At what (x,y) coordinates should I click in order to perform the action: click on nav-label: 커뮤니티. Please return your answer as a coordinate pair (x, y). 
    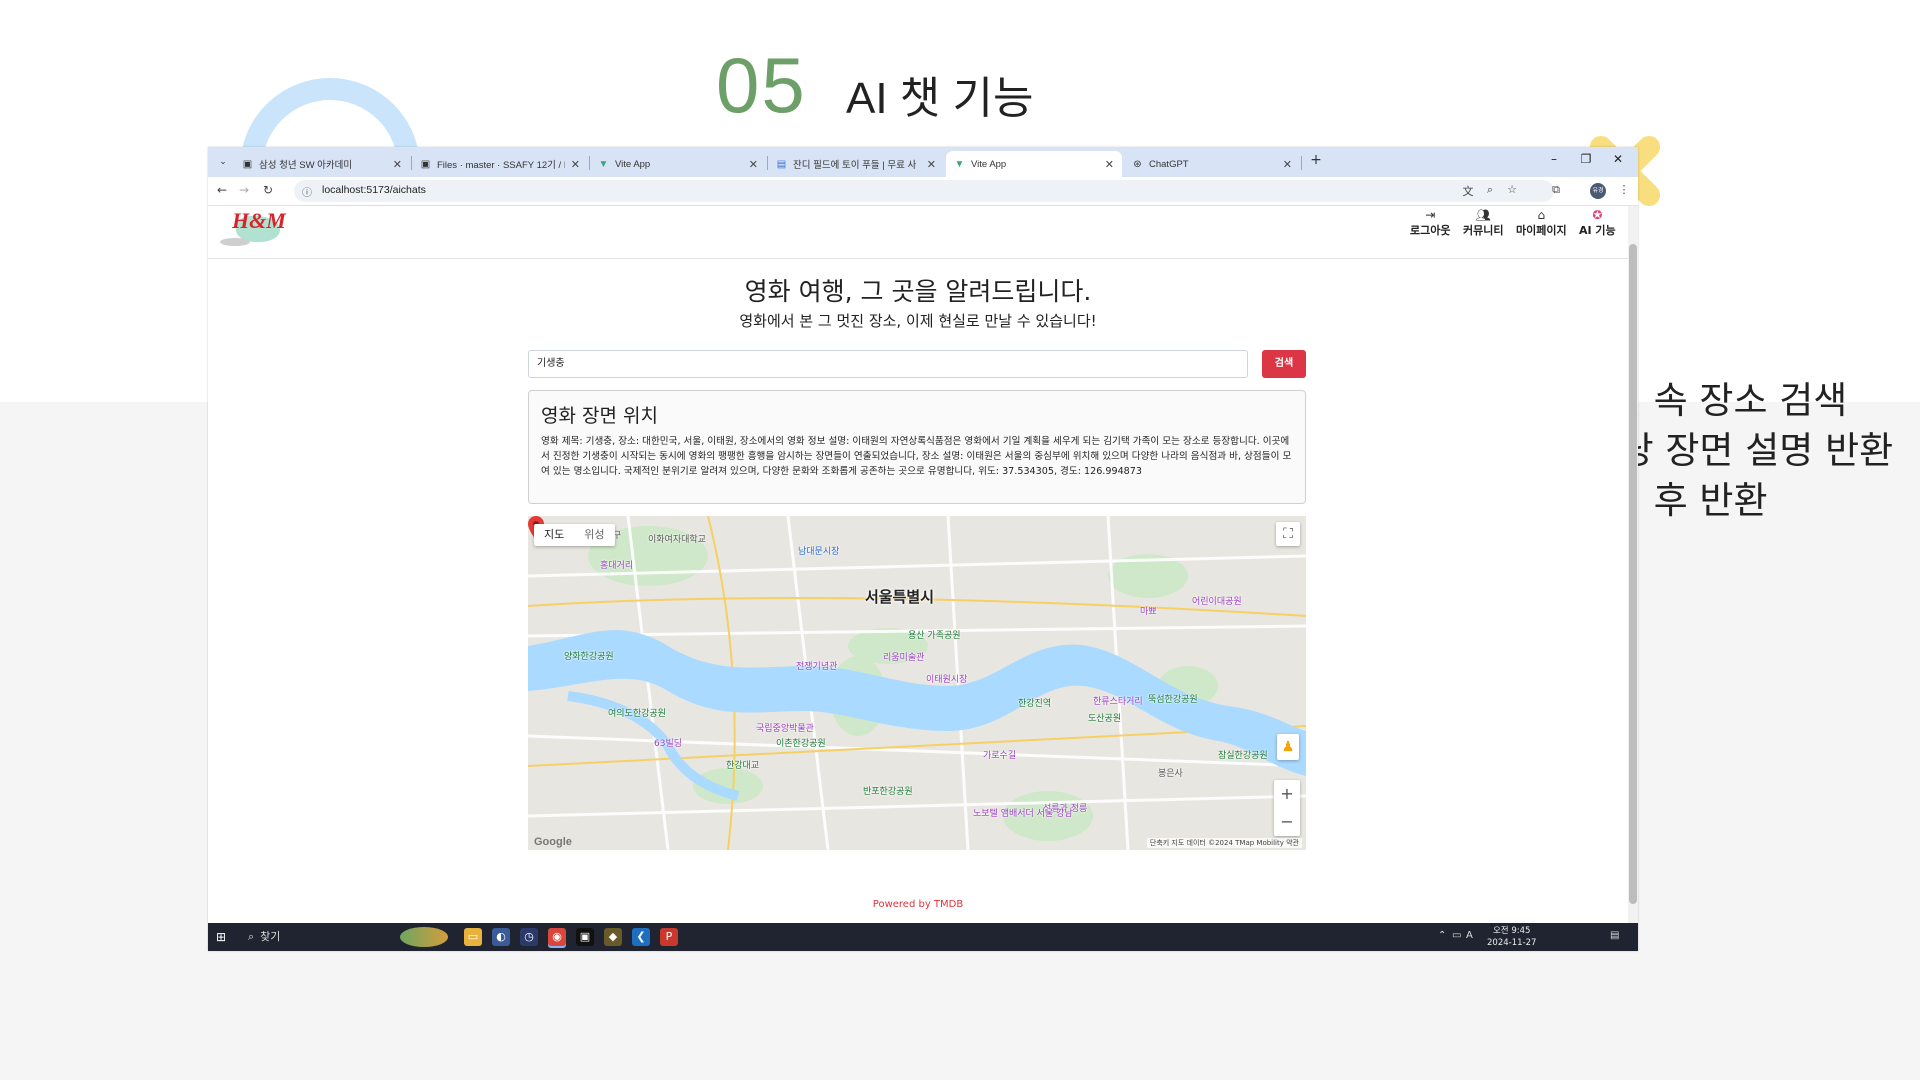
    Looking at the image, I should click on (1483, 230).